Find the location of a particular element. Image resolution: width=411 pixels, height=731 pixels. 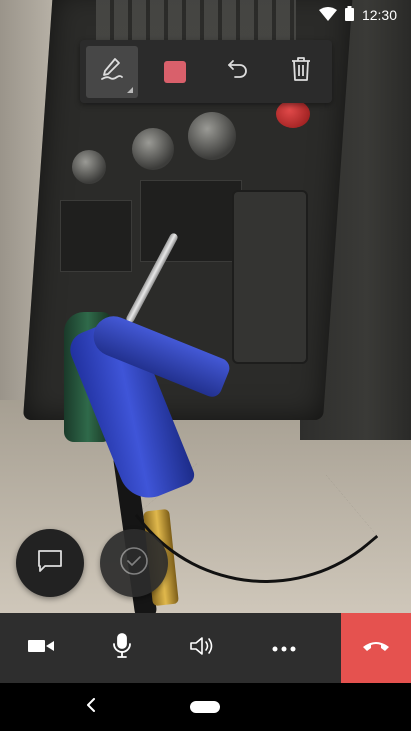

annotation-toolbar is located at coordinates (206, 71).